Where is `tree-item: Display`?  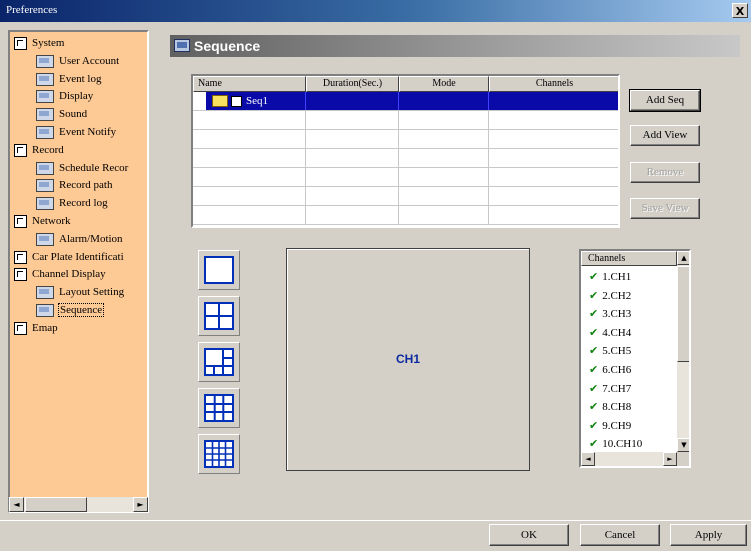 tree-item: Display is located at coordinates (65, 96).